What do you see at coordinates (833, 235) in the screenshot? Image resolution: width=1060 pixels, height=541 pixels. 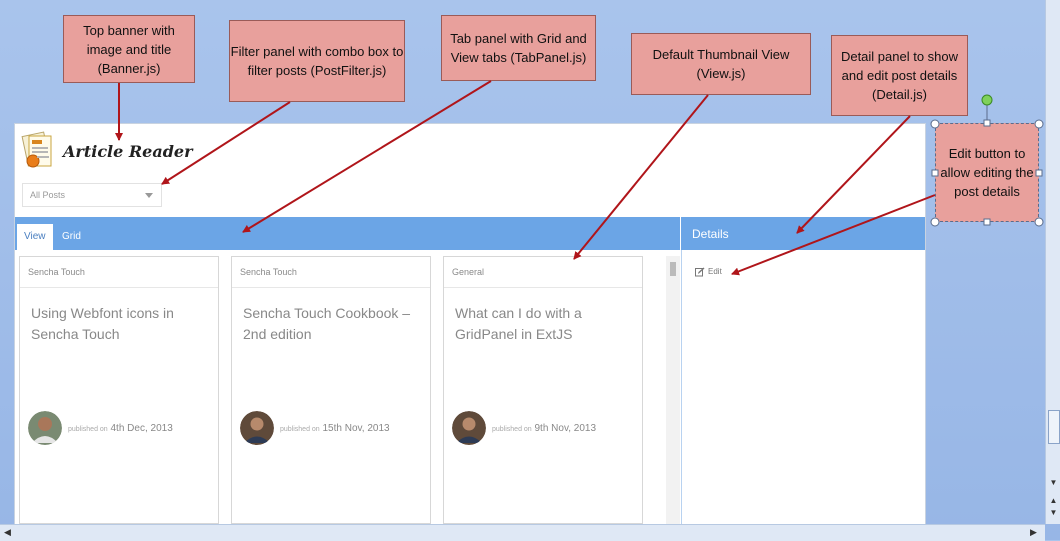 I see `edit-arrow` at bounding box center [833, 235].